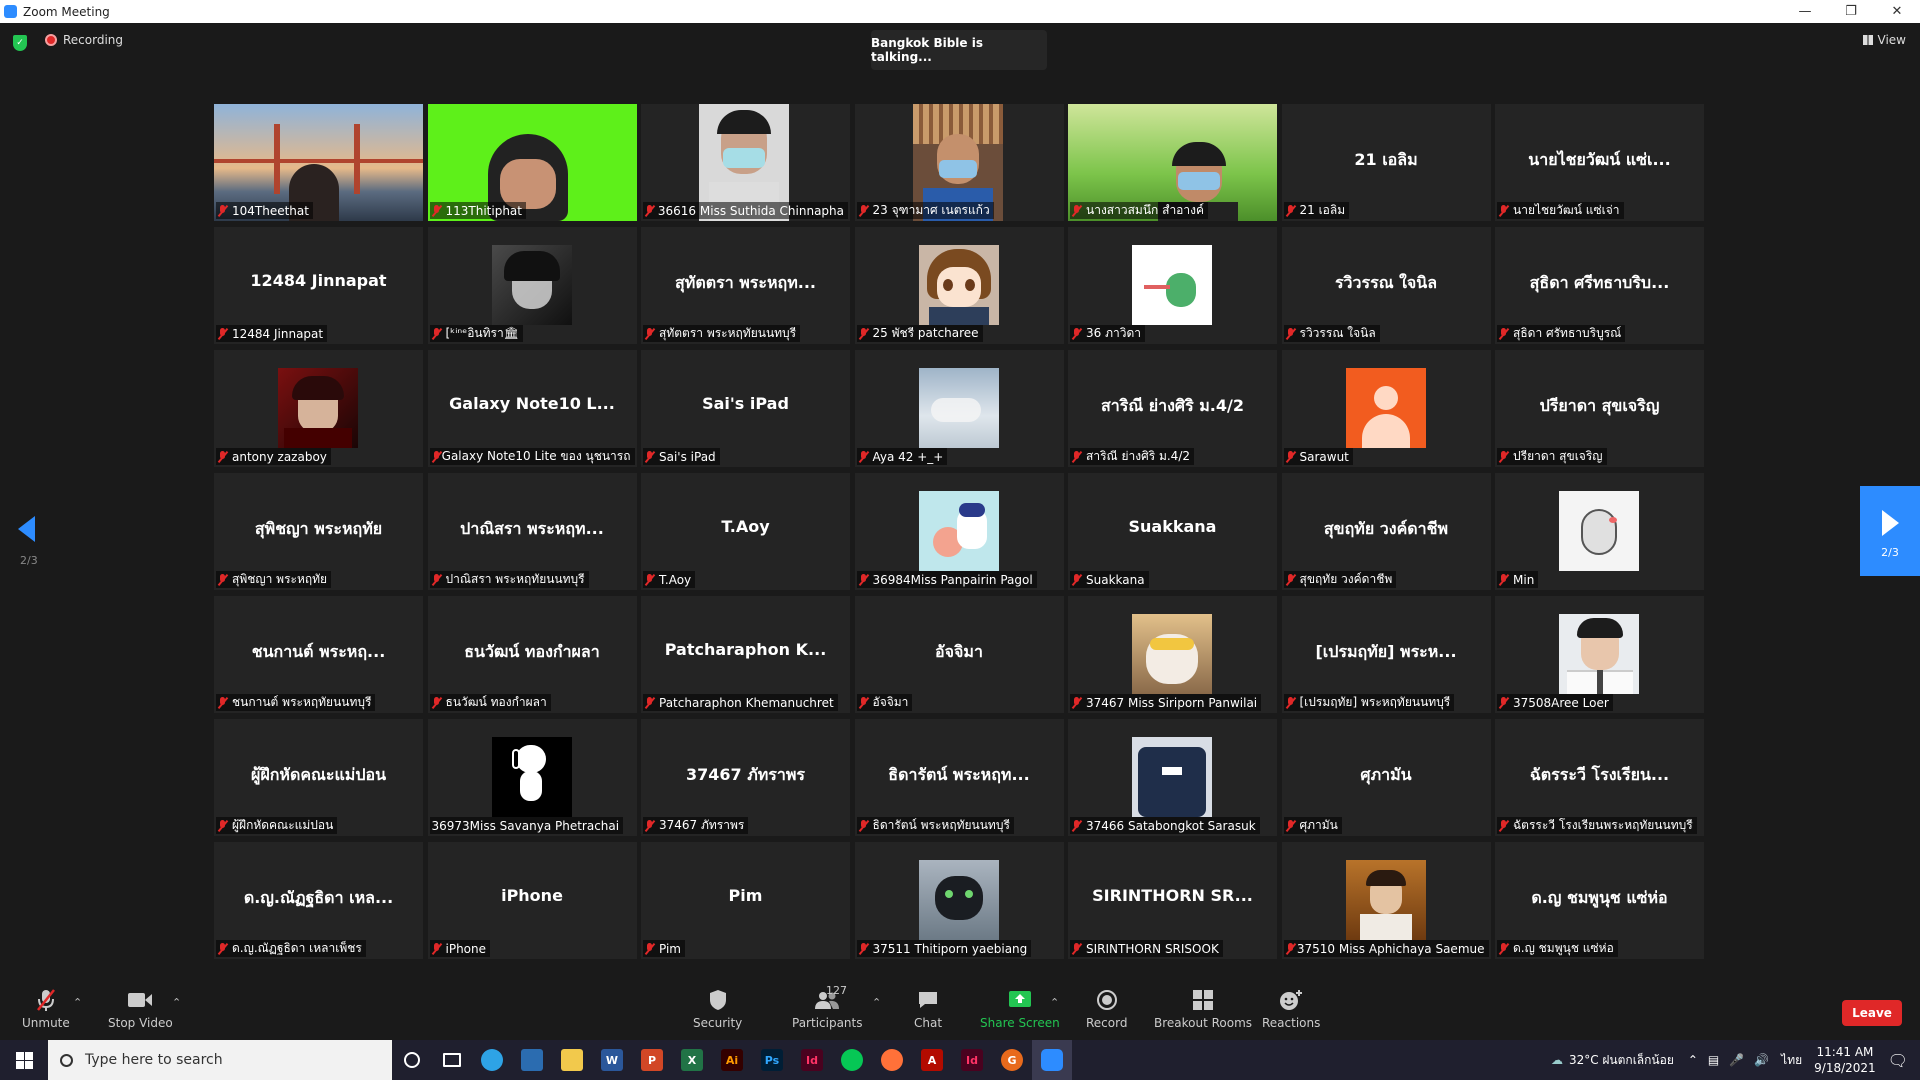  What do you see at coordinates (652, 1060) in the screenshot?
I see `powerpoint-icon: P` at bounding box center [652, 1060].